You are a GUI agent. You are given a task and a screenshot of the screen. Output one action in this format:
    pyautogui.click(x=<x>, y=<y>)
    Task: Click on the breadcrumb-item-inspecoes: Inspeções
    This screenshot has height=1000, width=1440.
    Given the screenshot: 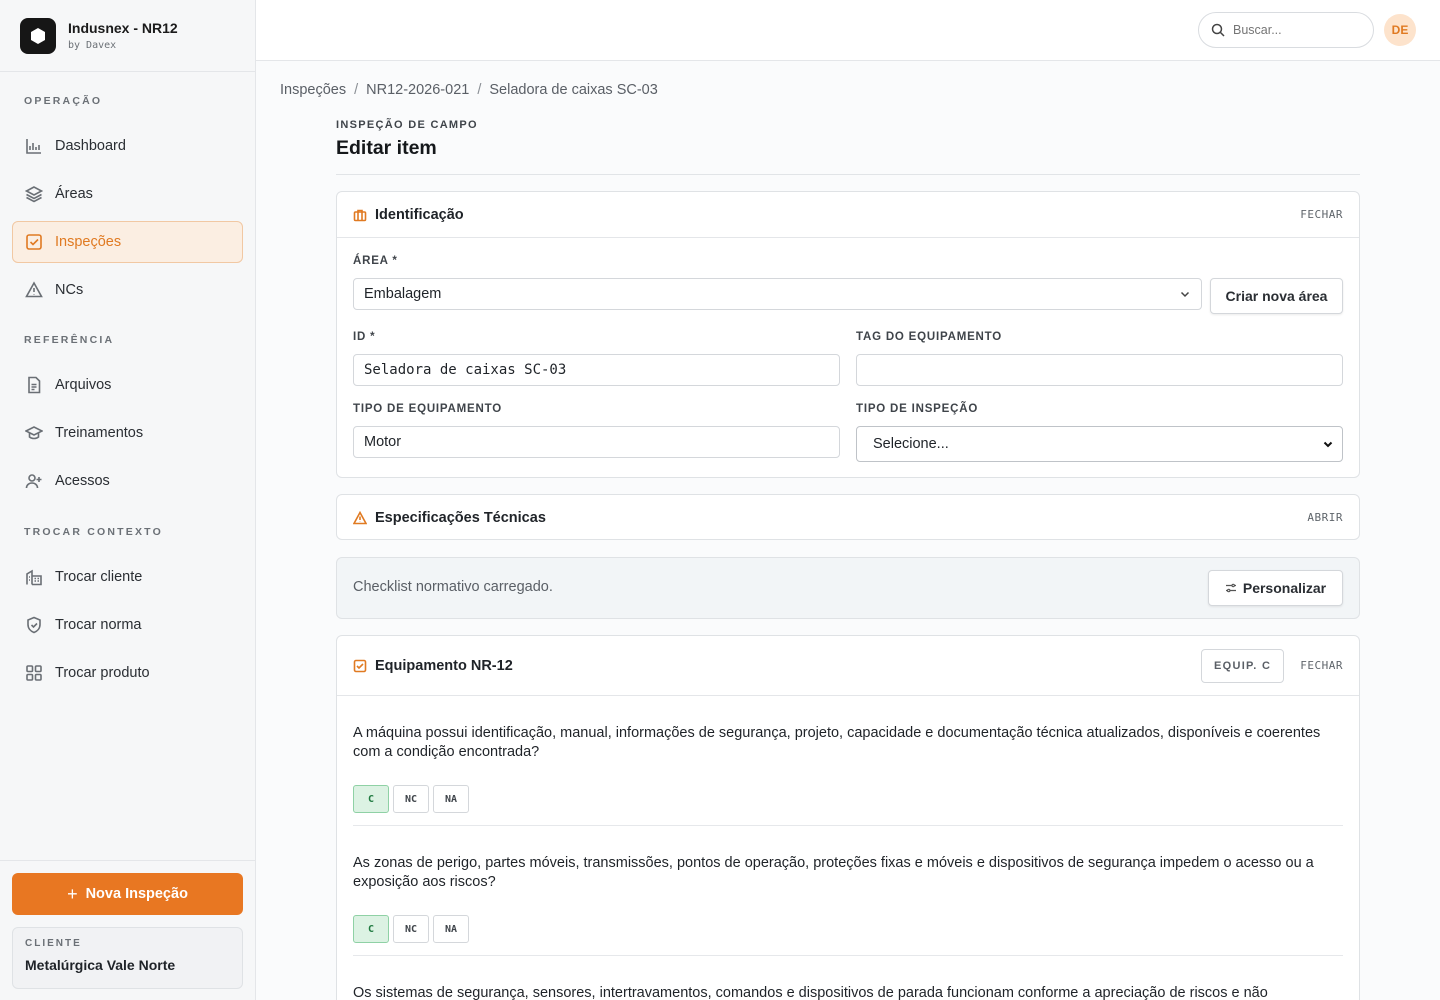 What is the action you would take?
    pyautogui.click(x=313, y=90)
    